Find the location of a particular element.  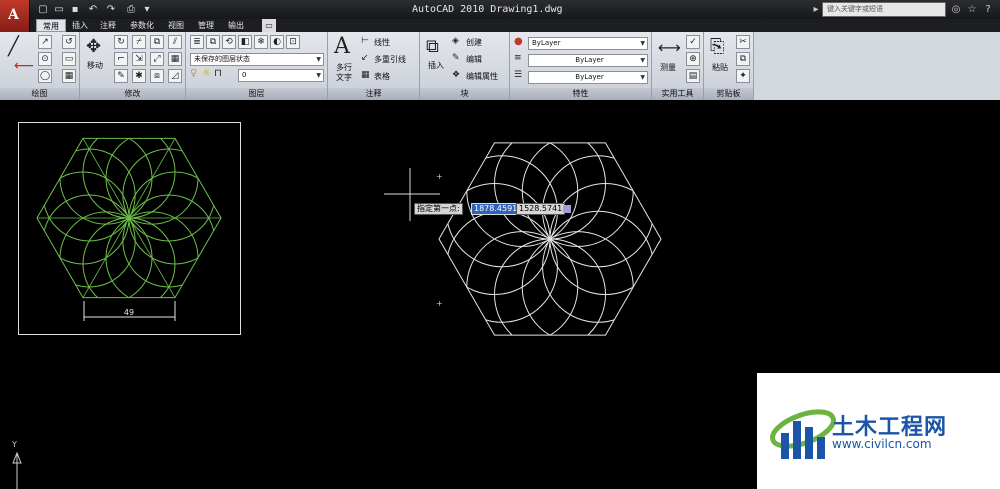

application-menu-button: A is located at coordinates (15, 18).